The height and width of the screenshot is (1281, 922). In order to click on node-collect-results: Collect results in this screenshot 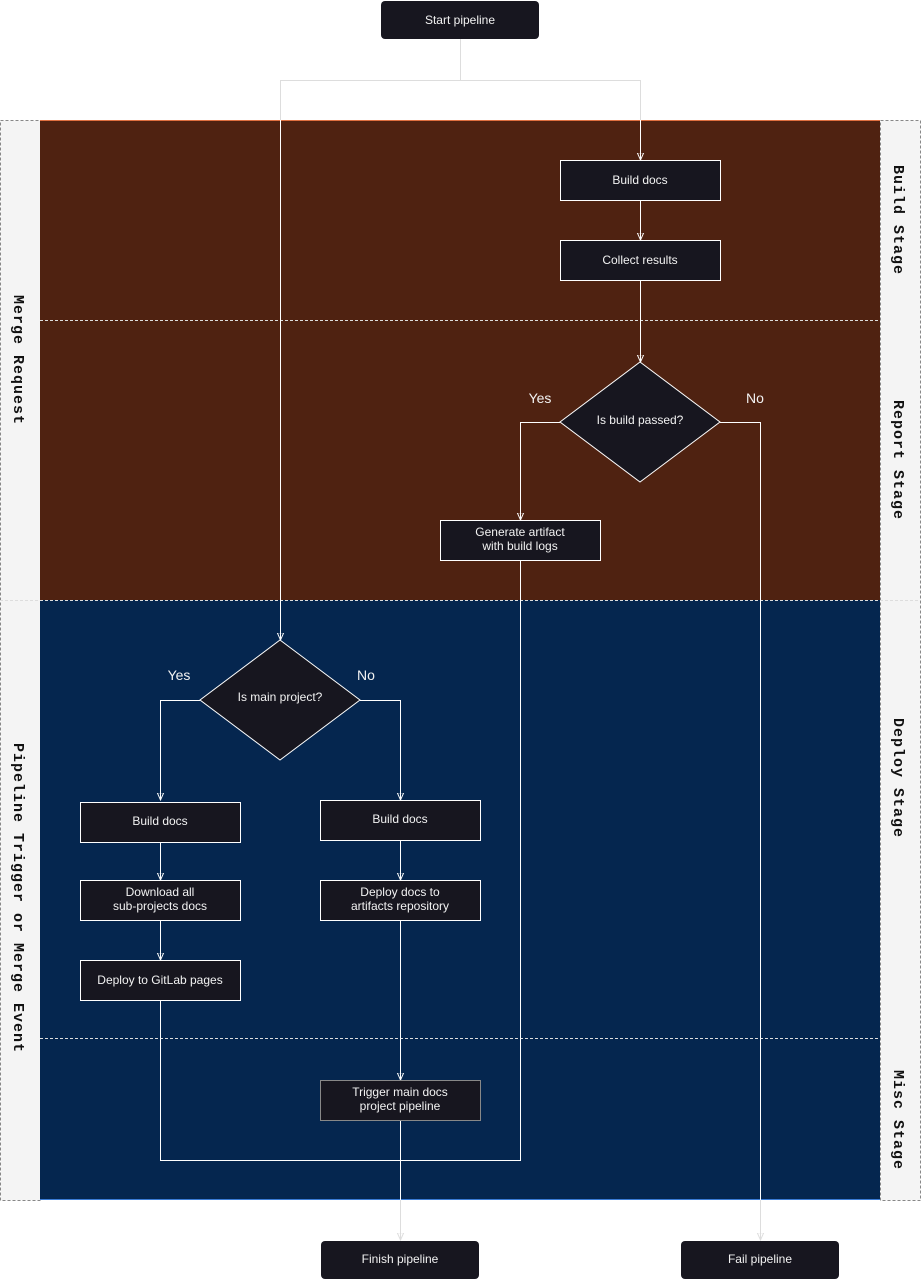, I will do `click(640, 260)`.